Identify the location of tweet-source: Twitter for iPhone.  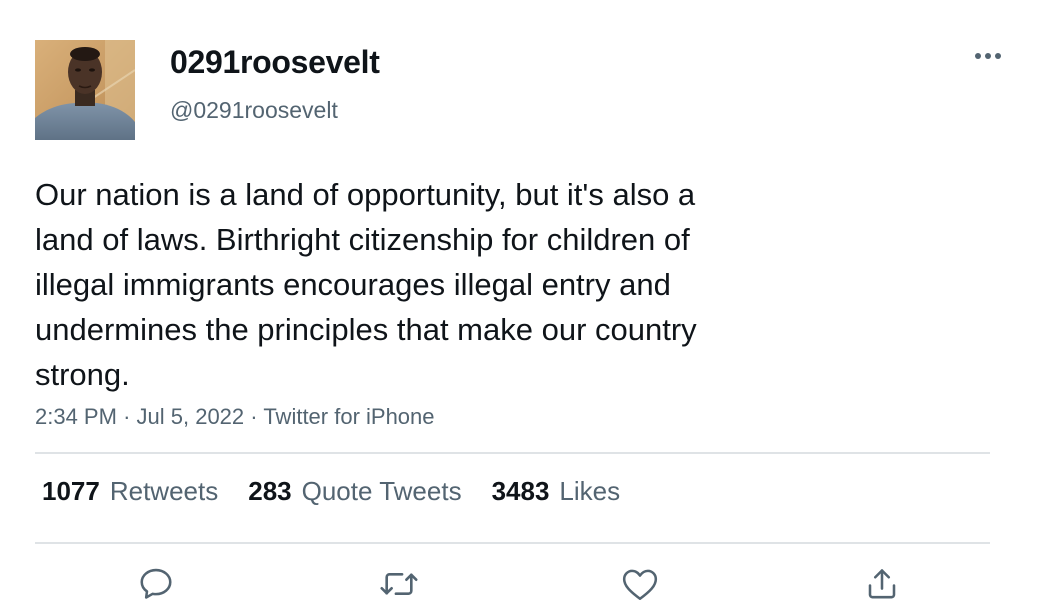
(348, 416).